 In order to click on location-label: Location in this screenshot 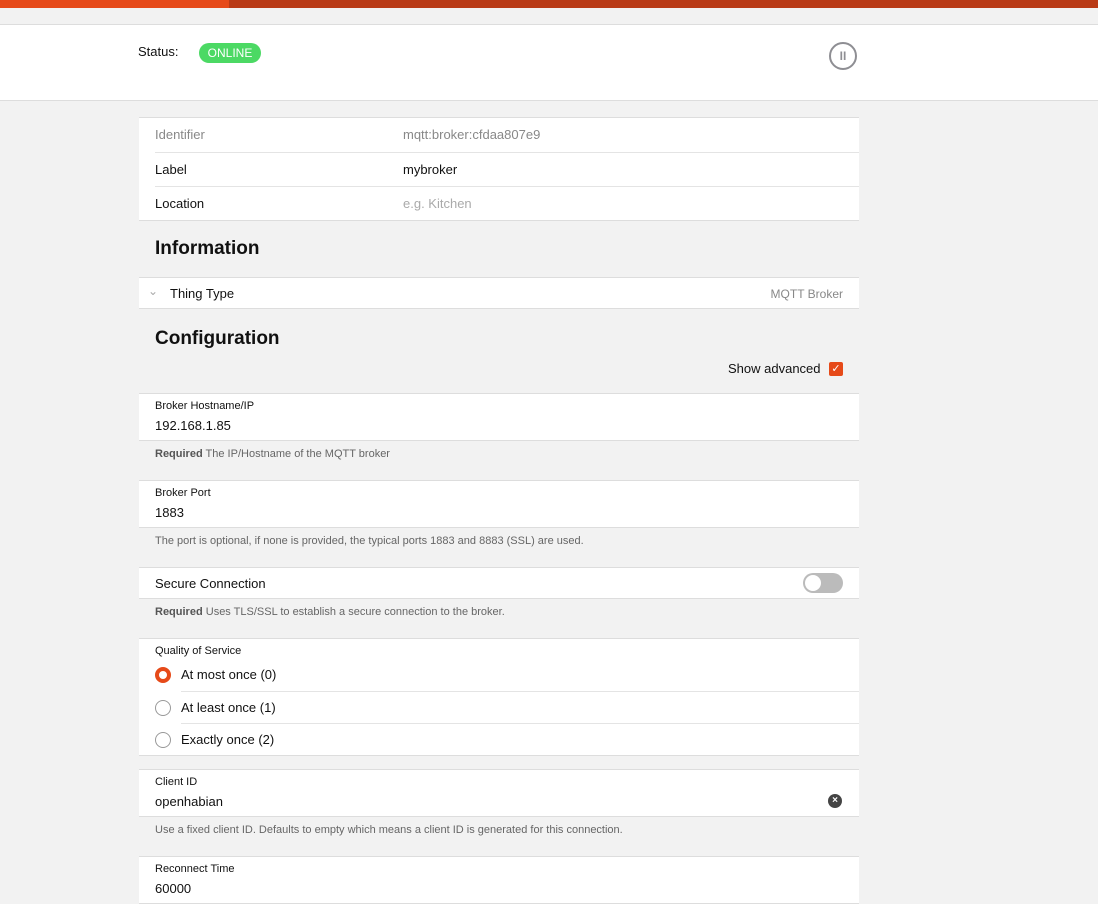, I will do `click(180, 203)`.